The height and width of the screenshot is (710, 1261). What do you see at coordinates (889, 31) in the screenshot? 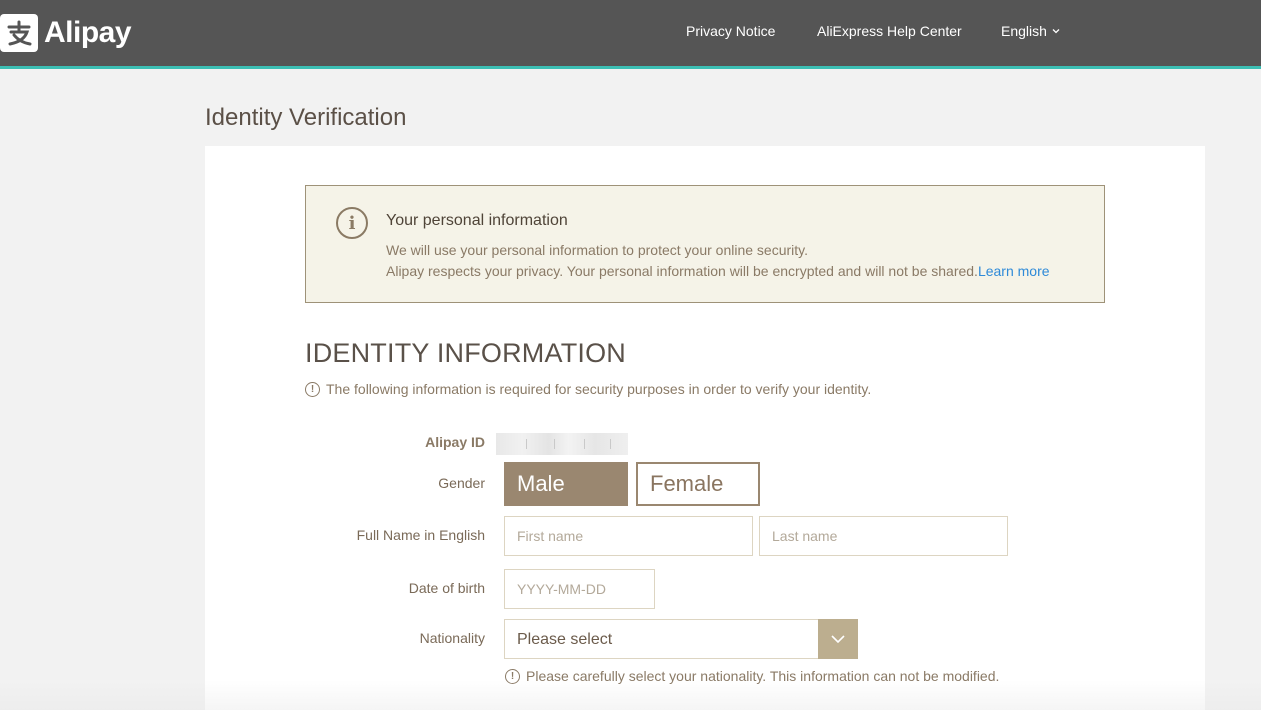
I see `nav-help-center: AliExpress Help Center` at bounding box center [889, 31].